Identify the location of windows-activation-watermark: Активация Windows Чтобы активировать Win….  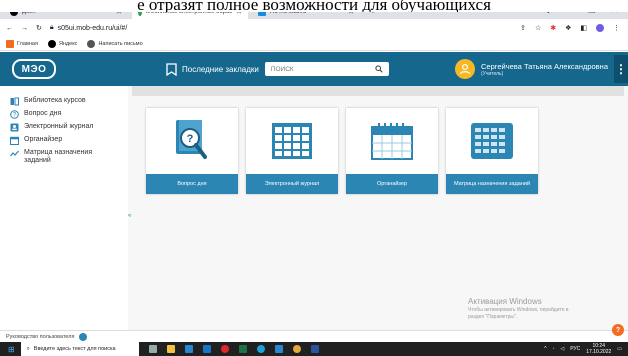
(518, 309).